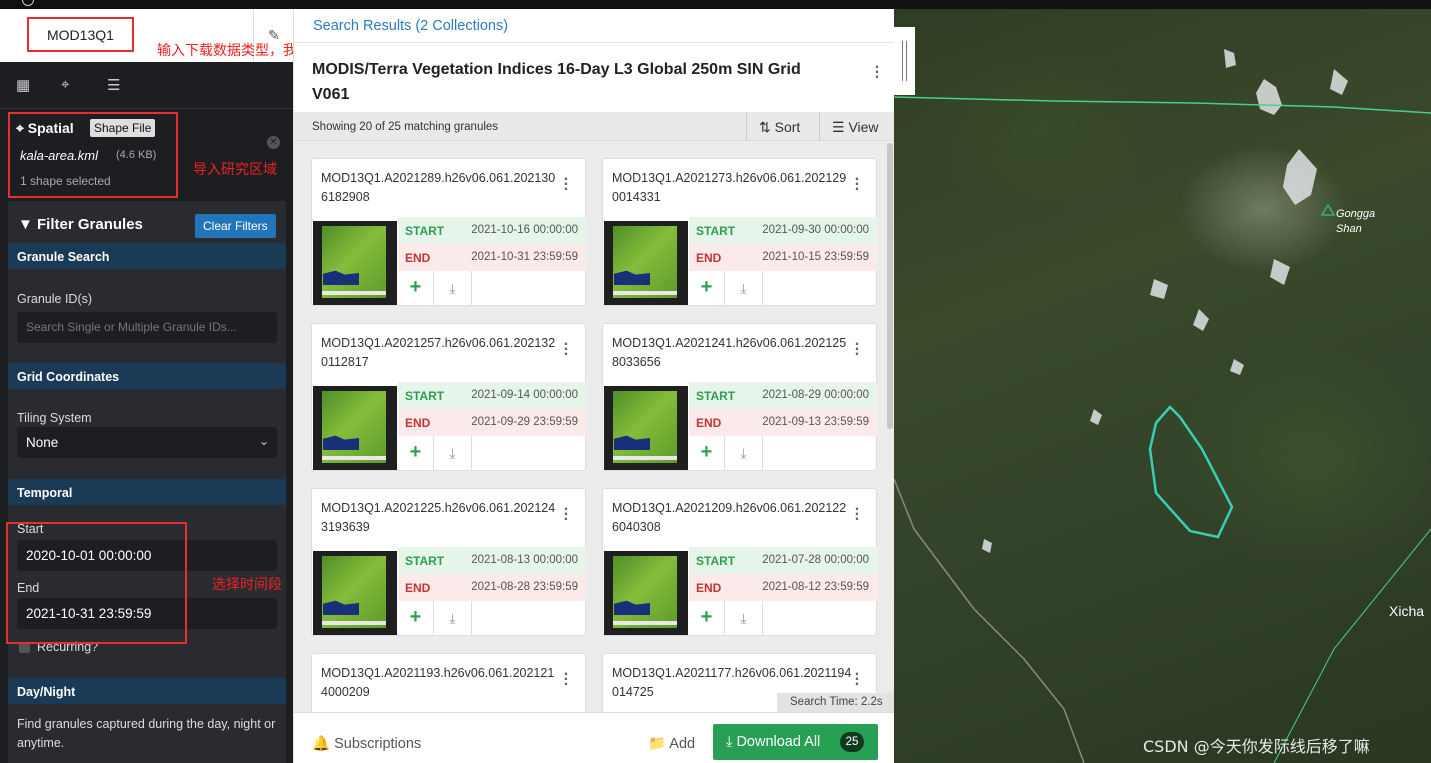 The height and width of the screenshot is (763, 1431). What do you see at coordinates (524, 230) in the screenshot?
I see `start-time: 2021-10-16 00:00:00` at bounding box center [524, 230].